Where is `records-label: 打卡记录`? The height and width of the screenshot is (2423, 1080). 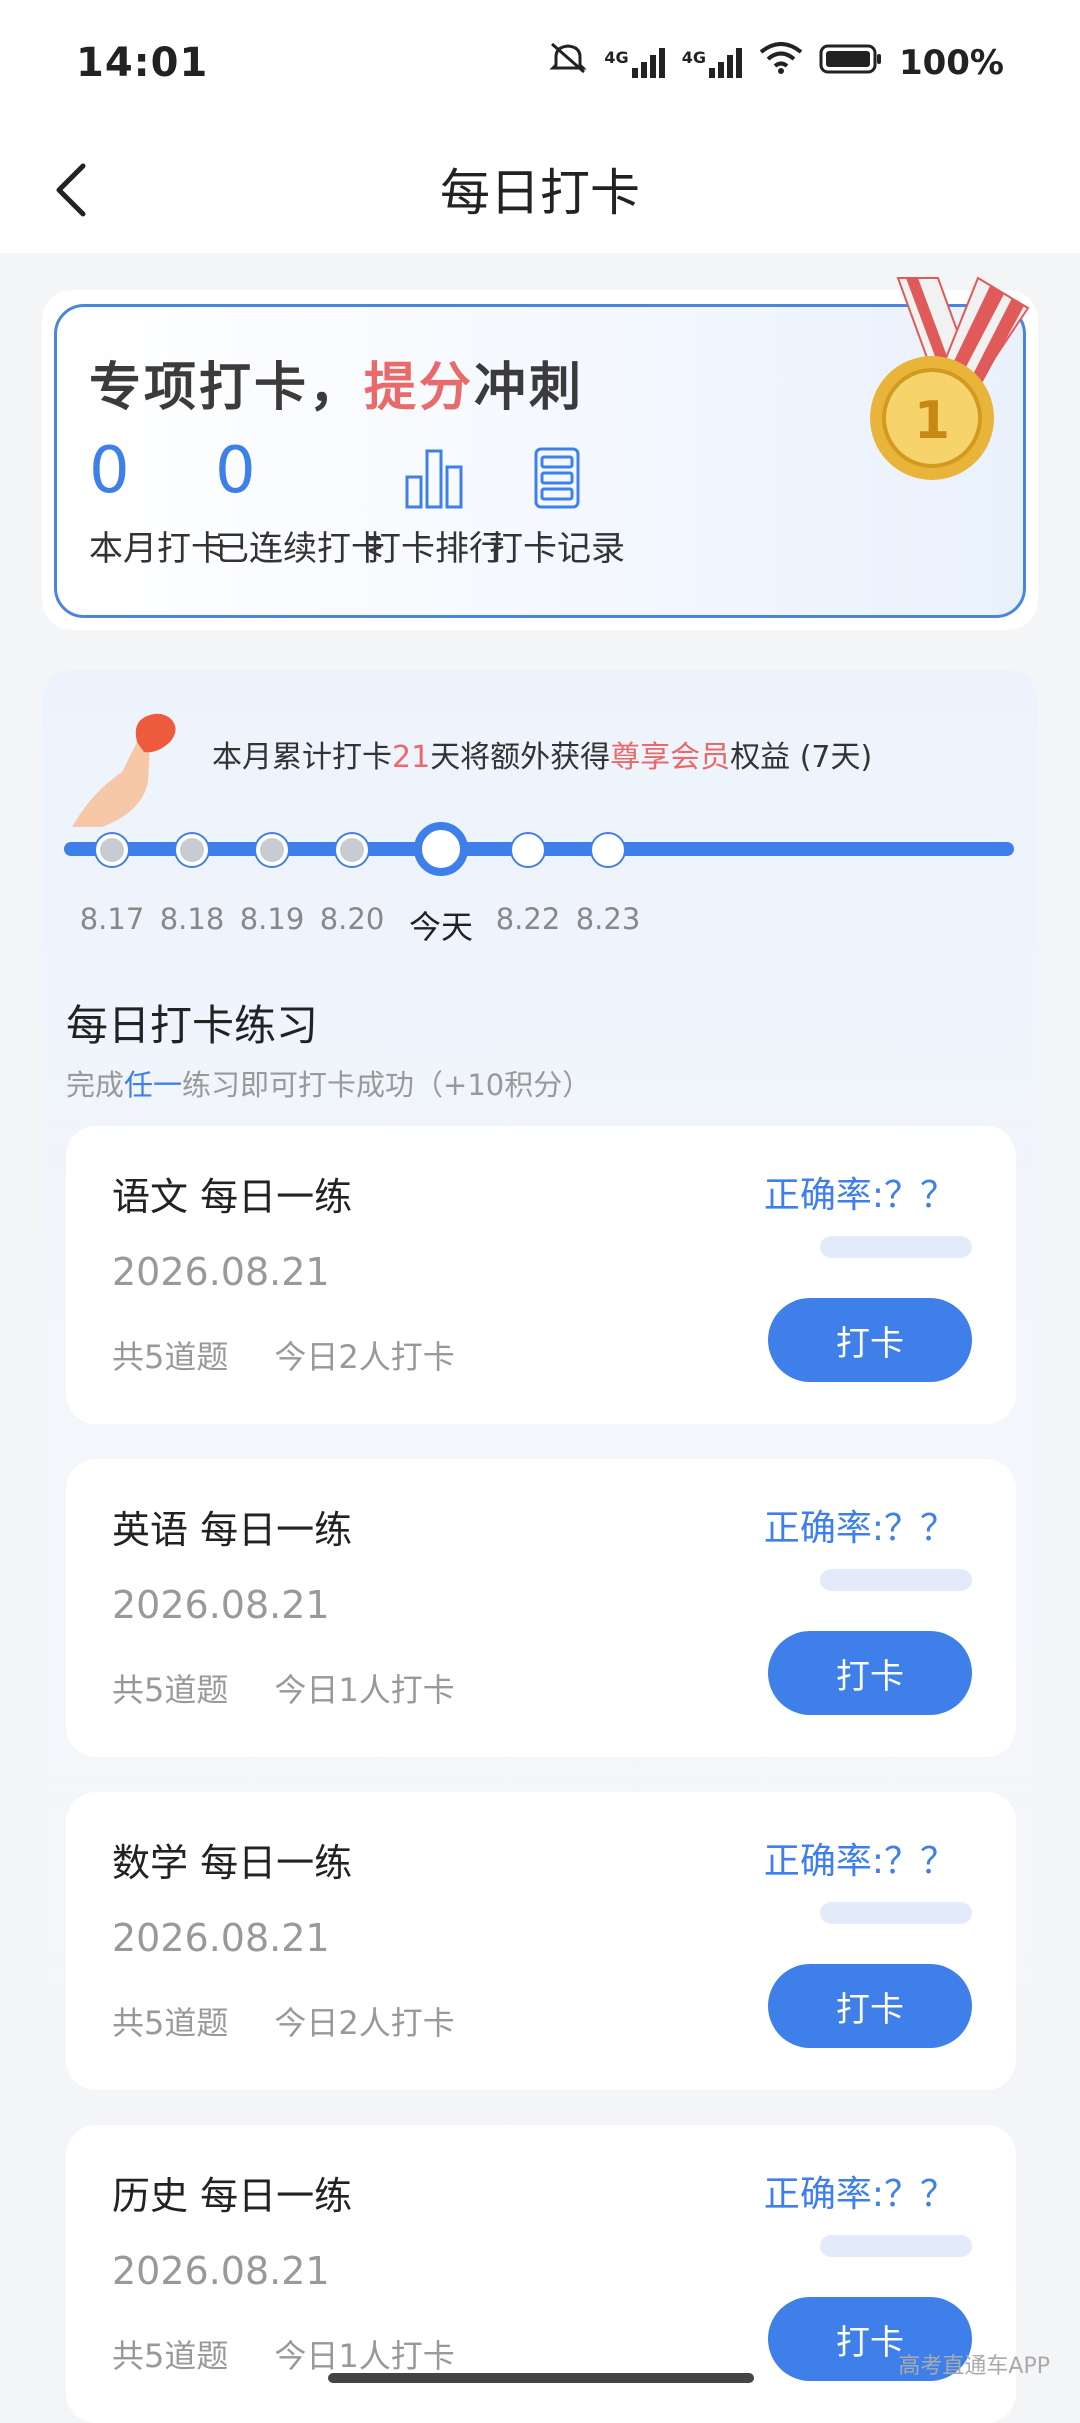 records-label: 打卡记录 is located at coordinates (557, 549).